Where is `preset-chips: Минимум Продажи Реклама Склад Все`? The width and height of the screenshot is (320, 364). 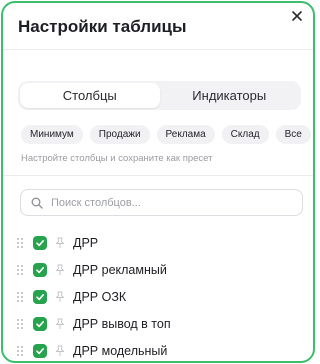
preset-chips: Минимум Продажи Реклама Склад Все is located at coordinates (166, 134).